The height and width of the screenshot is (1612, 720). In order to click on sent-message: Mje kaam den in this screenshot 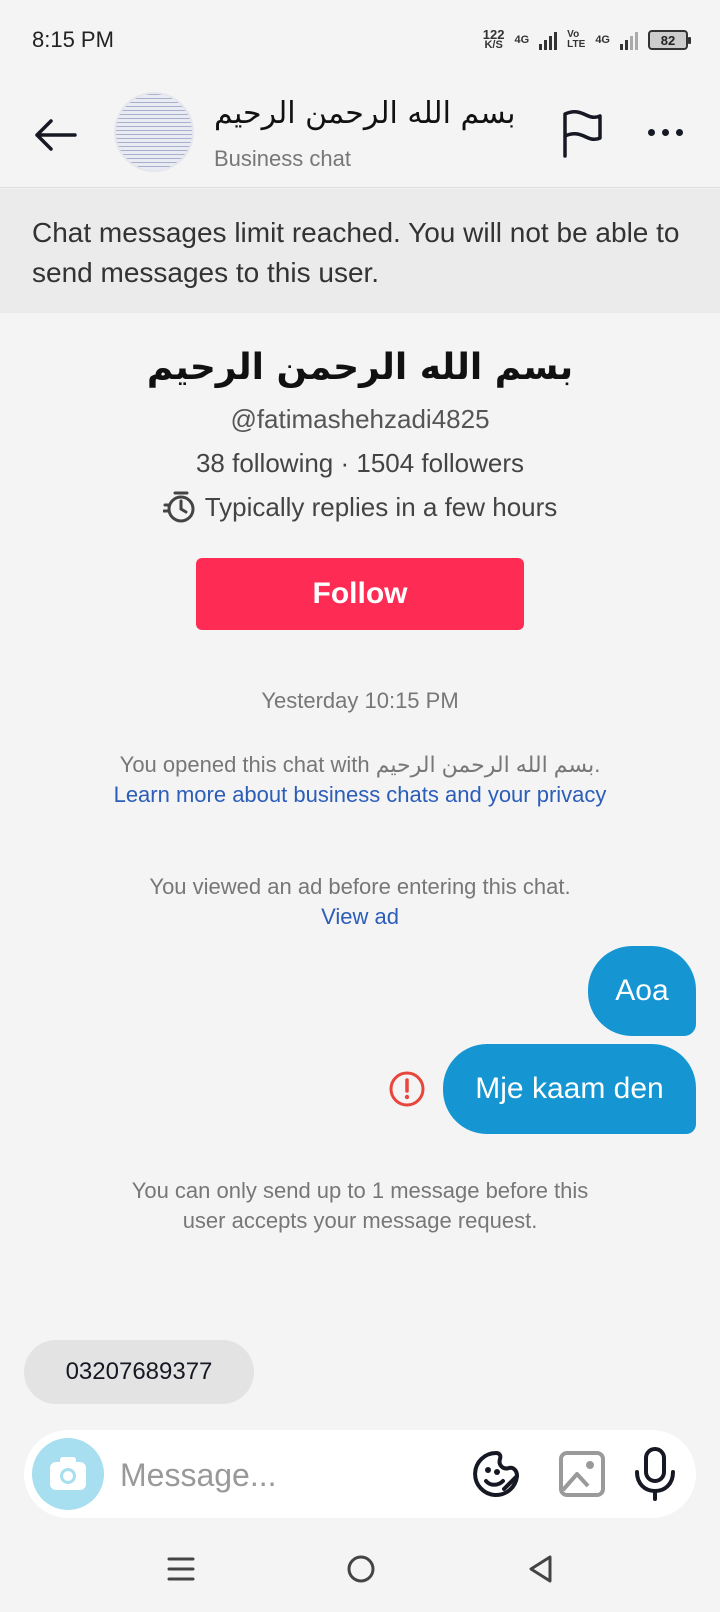, I will do `click(569, 1089)`.